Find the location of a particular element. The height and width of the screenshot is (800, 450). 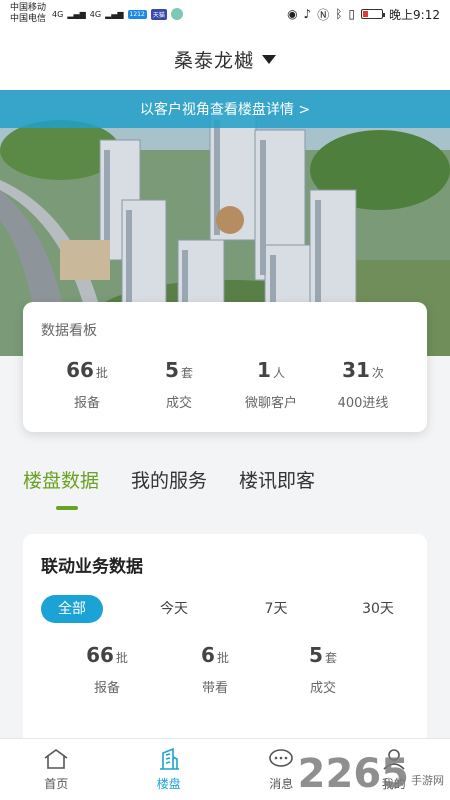

site-watermark: 2265 手游网 is located at coordinates (371, 774).